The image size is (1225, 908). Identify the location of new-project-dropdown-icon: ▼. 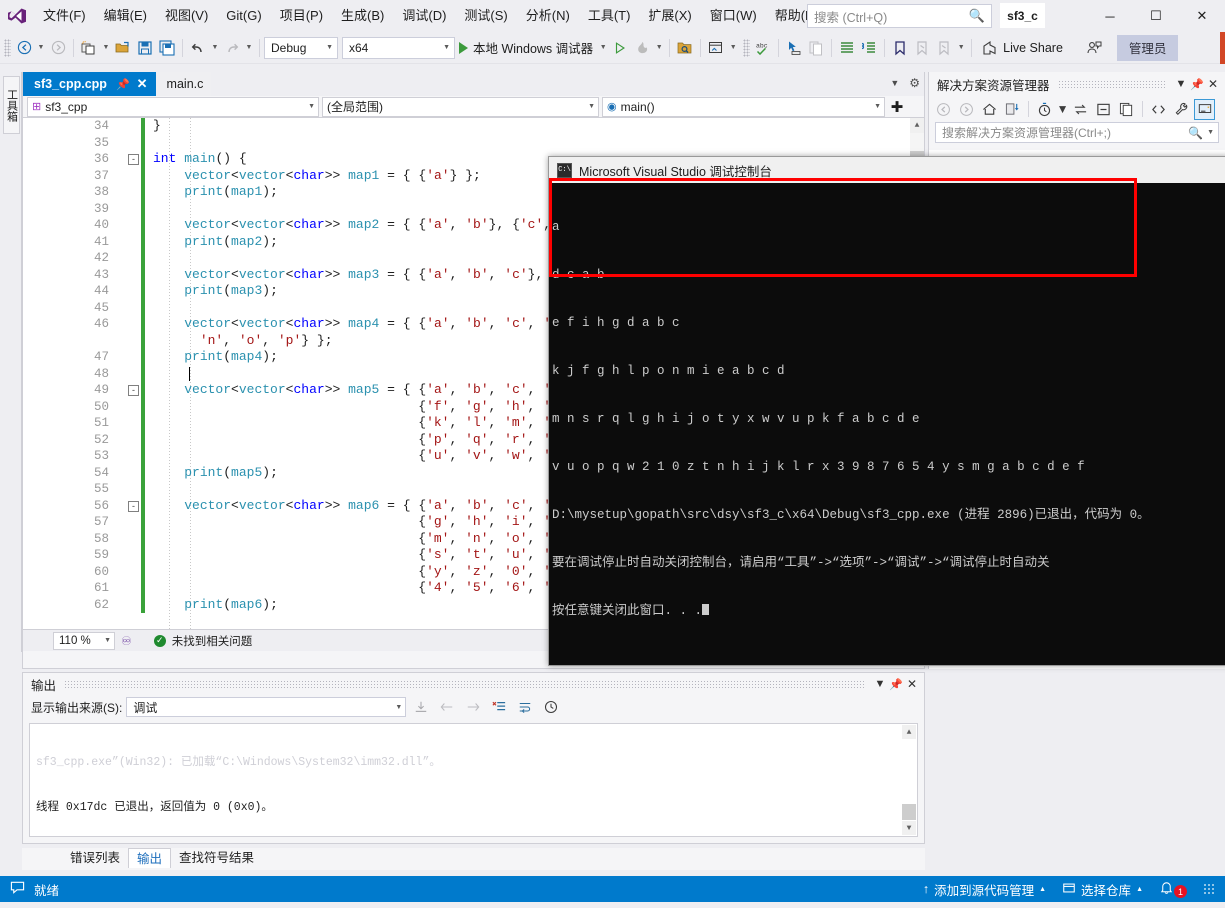
(106, 48).